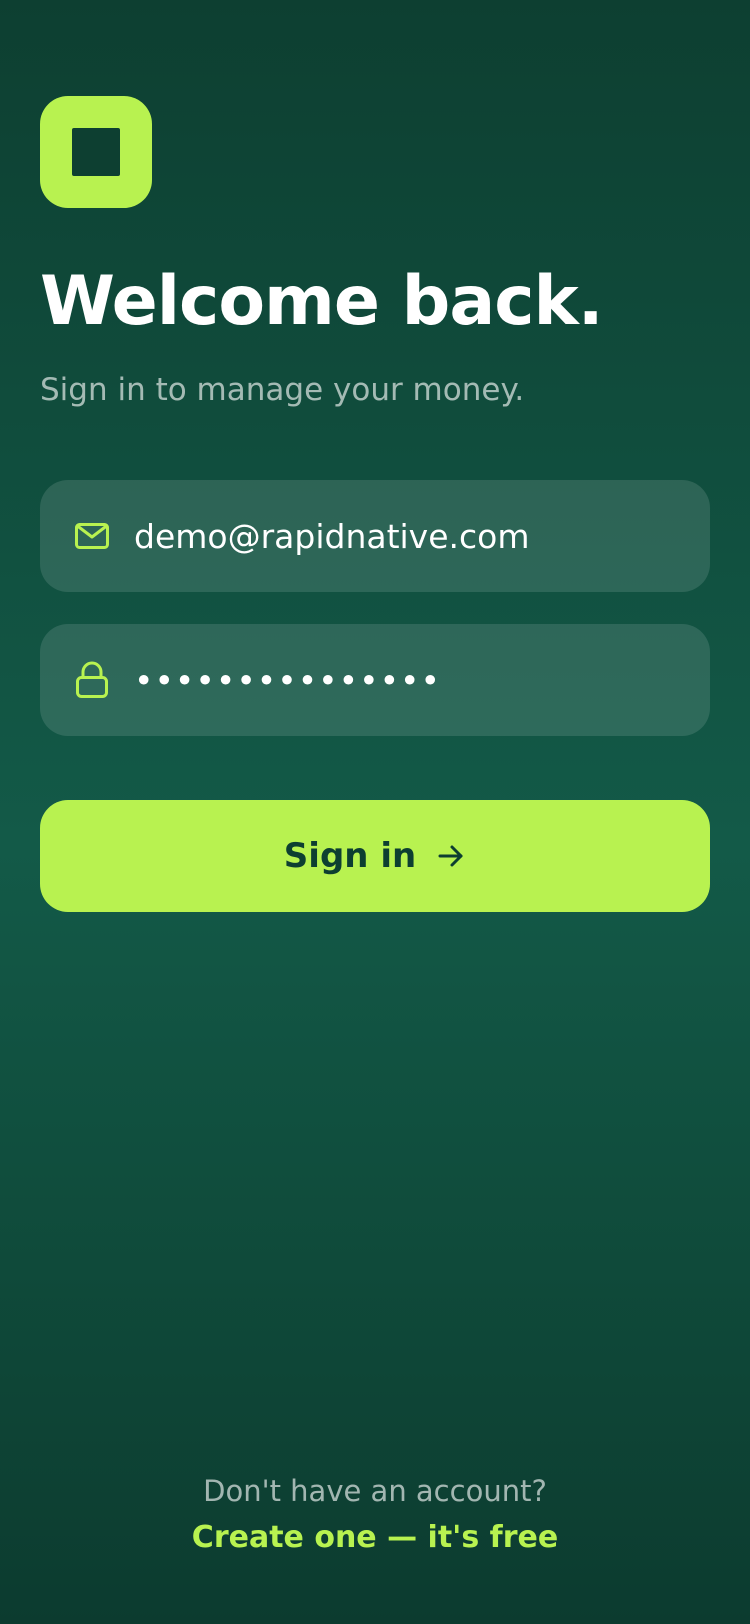 Image resolution: width=750 pixels, height=1624 pixels. Describe the element at coordinates (282, 390) in the screenshot. I see `page-subtitle: Sign in to manage your money.` at that location.